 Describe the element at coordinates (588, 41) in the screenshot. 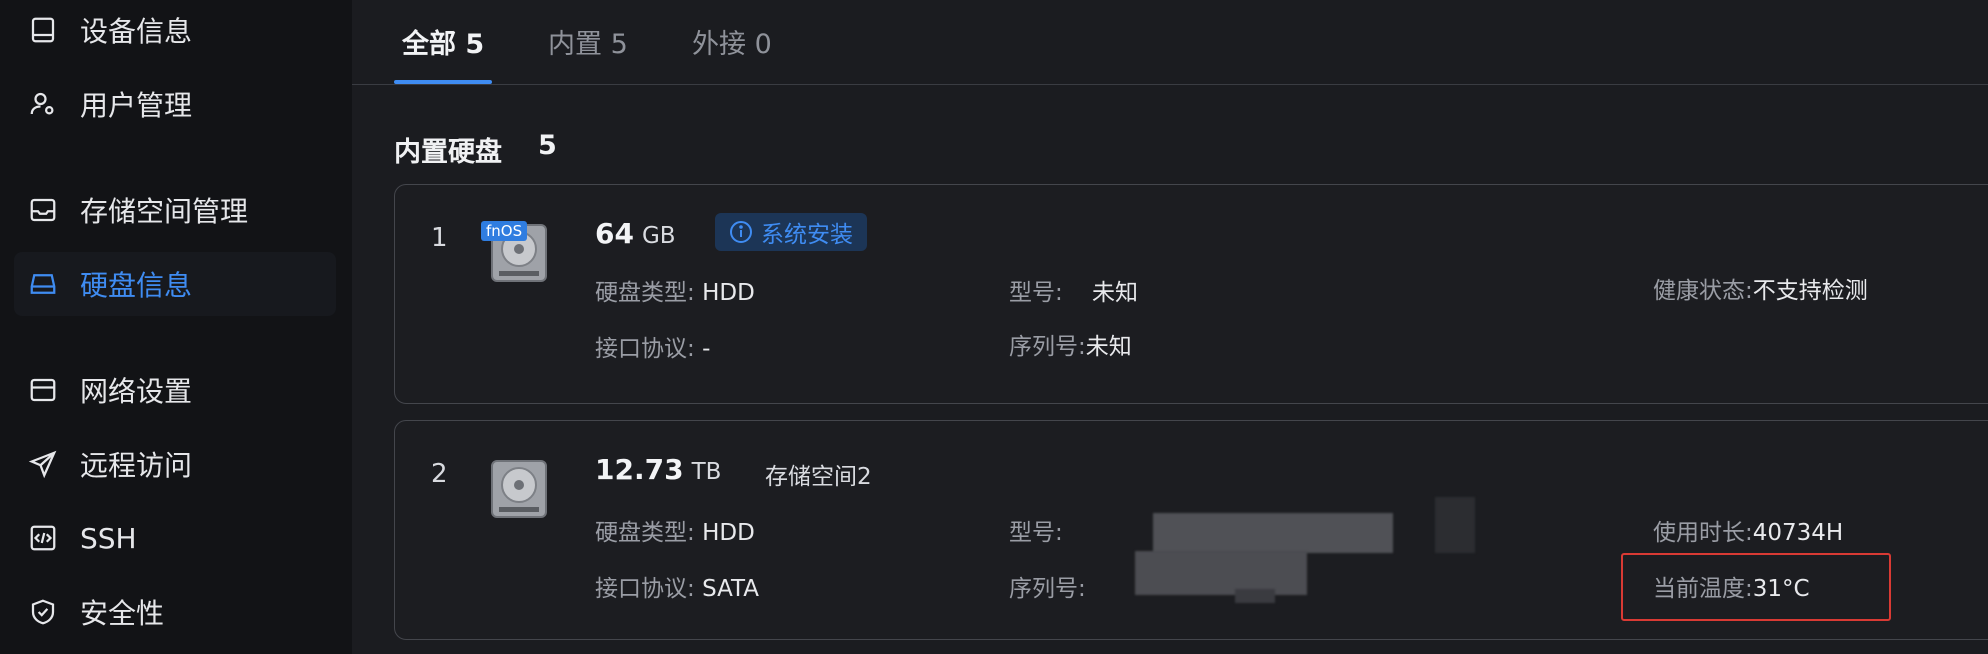

I see `tab-internal: 内置 5` at that location.